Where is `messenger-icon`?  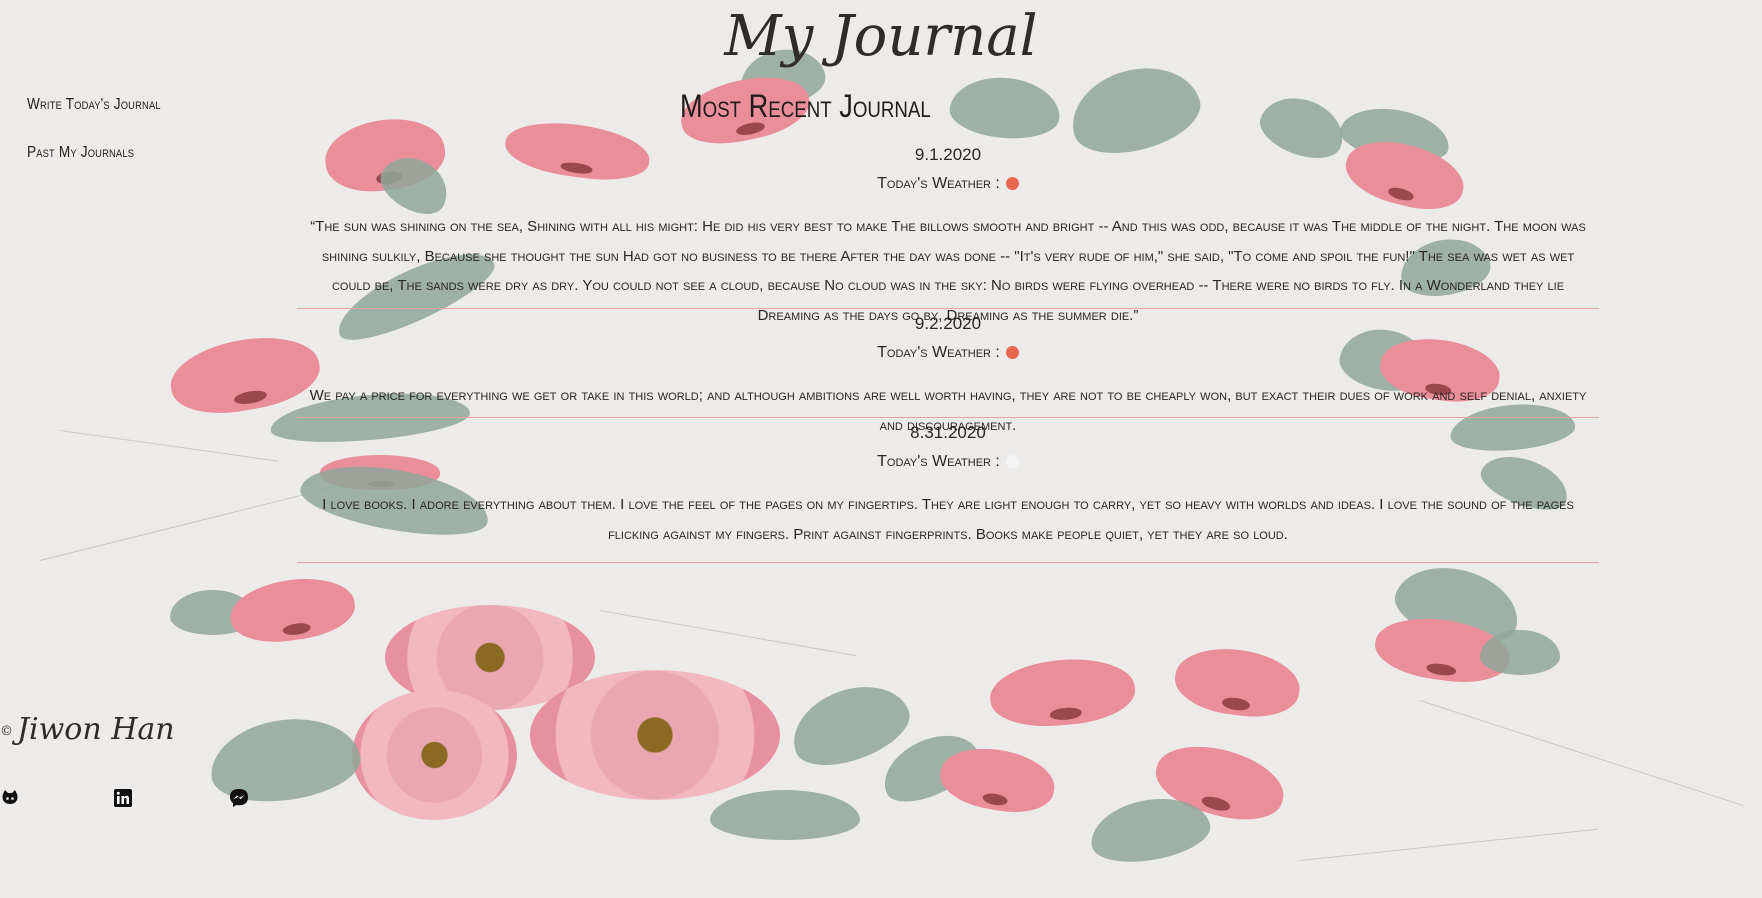
messenger-icon is located at coordinates (239, 798).